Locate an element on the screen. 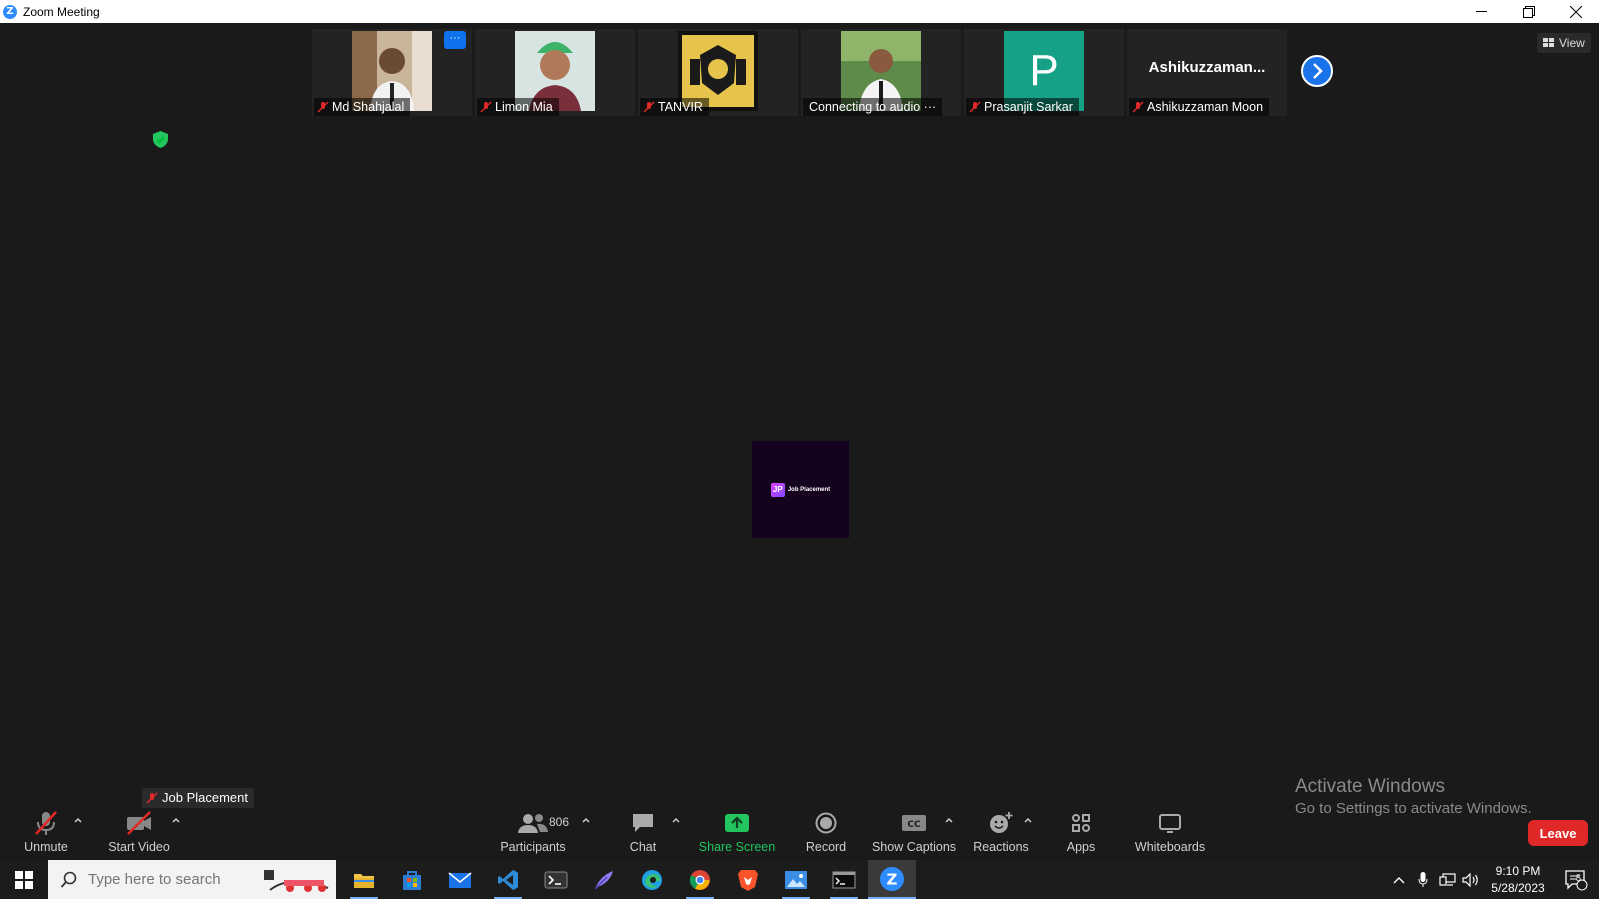 This screenshot has height=899, width=1599. windows-logo-icon is located at coordinates (24, 879).